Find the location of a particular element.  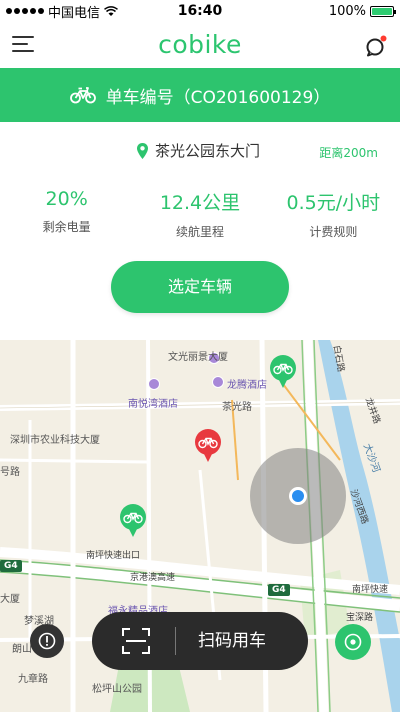

select-bike-button: 选定车辆 is located at coordinates (200, 287).